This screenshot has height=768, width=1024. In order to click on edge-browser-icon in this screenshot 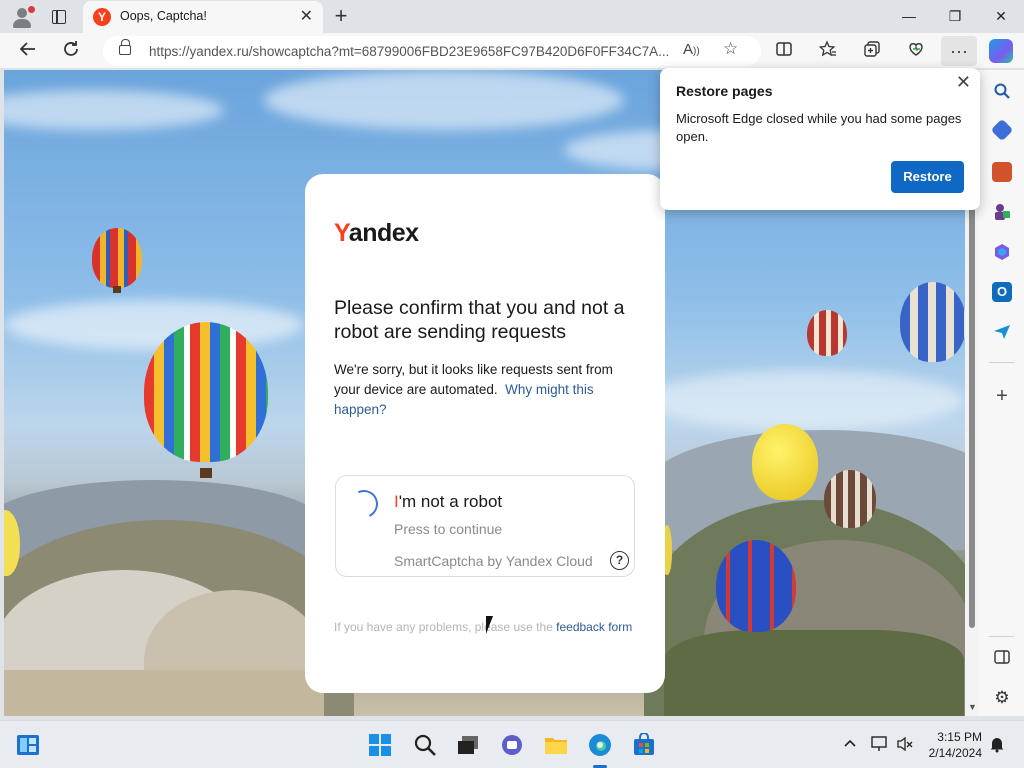, I will do `click(600, 745)`.